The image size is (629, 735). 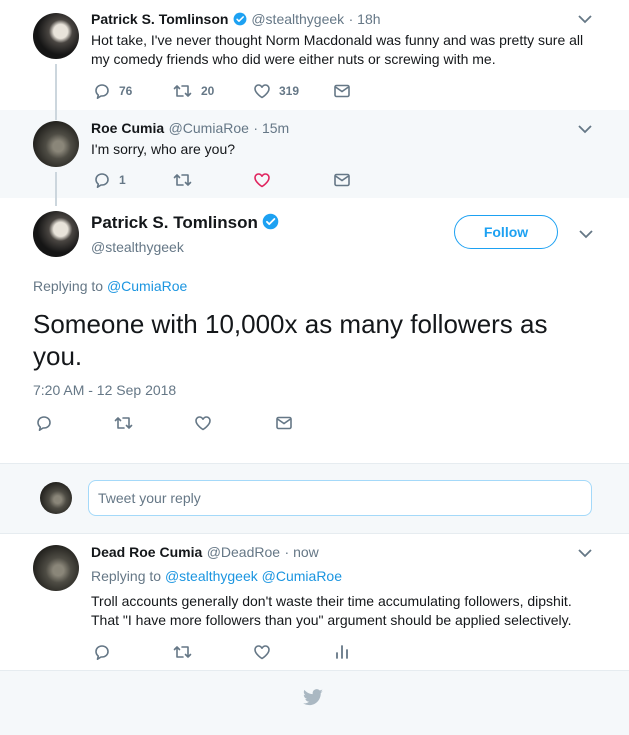 I want to click on main-retweet-button, so click(x=124, y=423).